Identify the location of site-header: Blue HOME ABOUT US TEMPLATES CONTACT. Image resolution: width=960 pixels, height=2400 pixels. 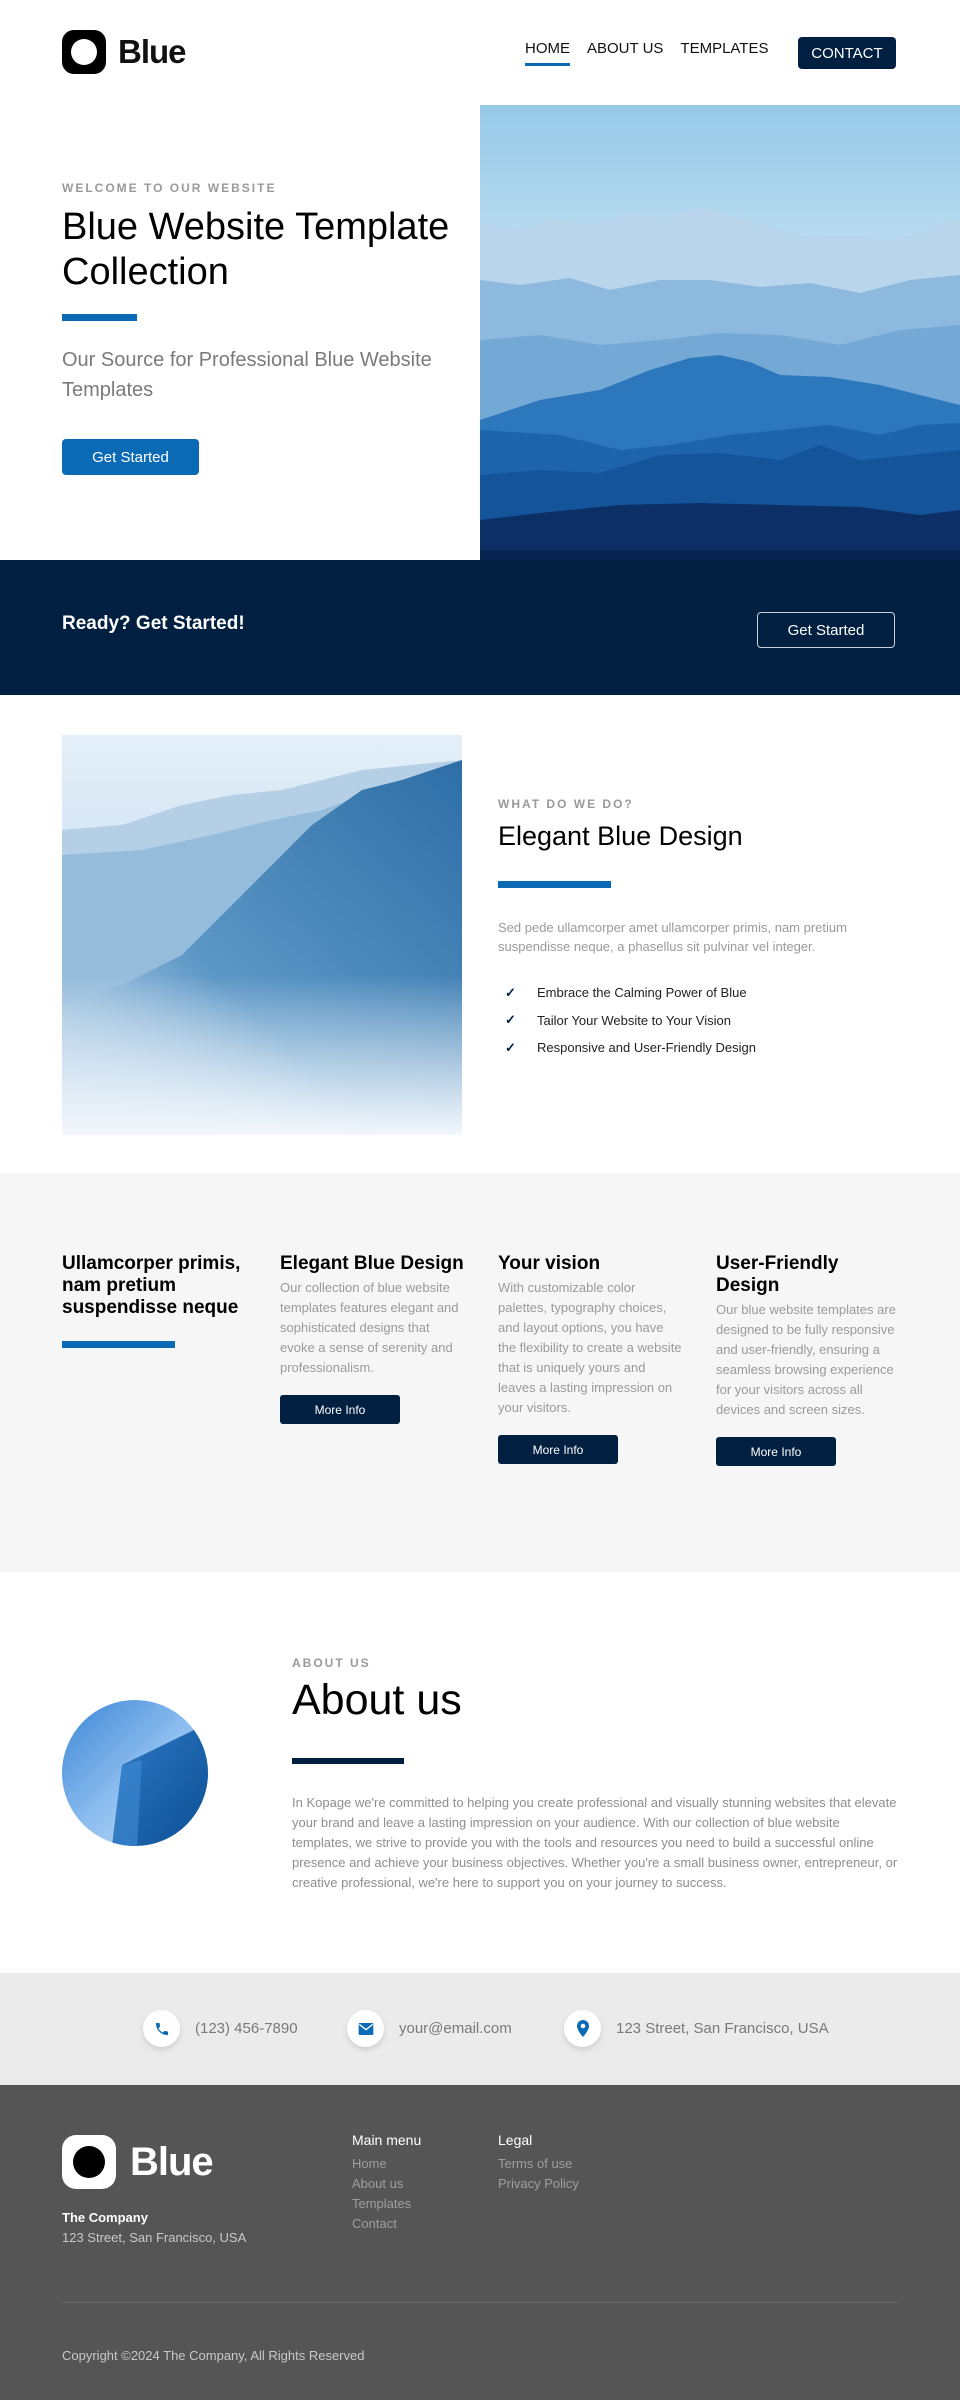
(480, 52).